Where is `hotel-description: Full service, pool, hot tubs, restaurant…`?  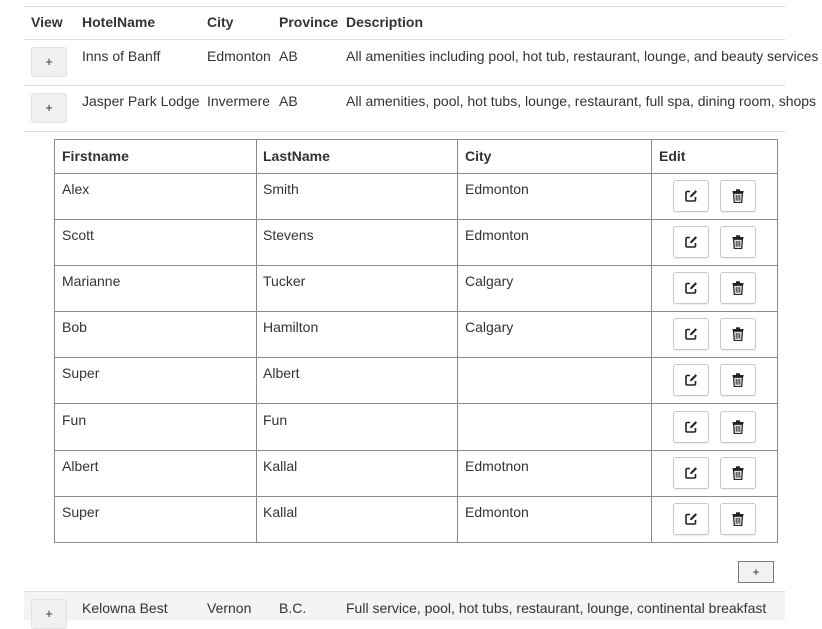
hotel-description: Full service, pool, hot tubs, restaurant… is located at coordinates (556, 608).